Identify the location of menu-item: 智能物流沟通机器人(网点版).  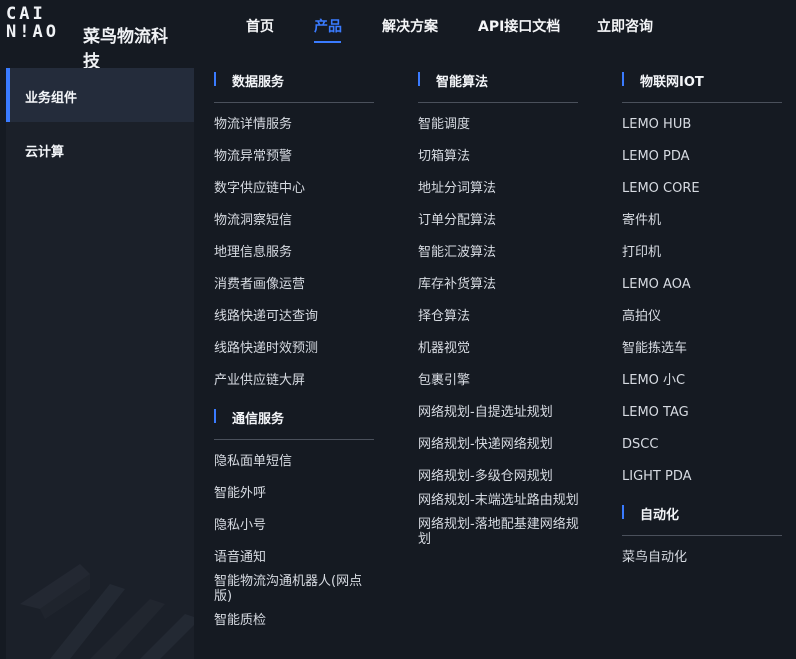
(296, 589).